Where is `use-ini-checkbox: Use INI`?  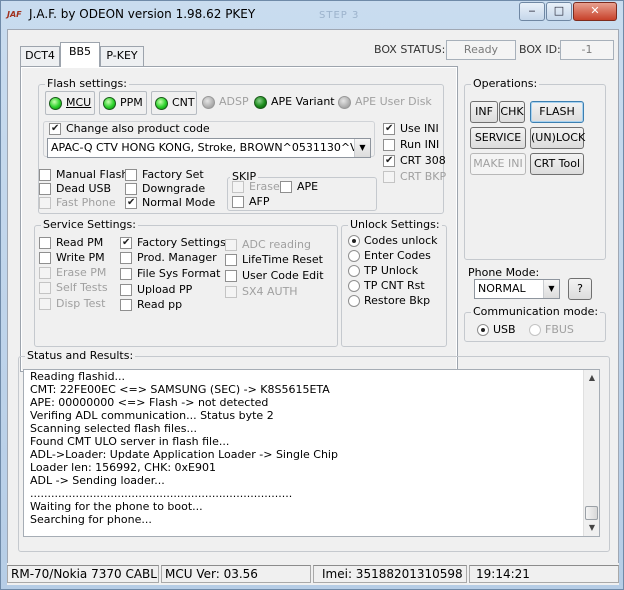 use-ini-checkbox: Use INI is located at coordinates (411, 129).